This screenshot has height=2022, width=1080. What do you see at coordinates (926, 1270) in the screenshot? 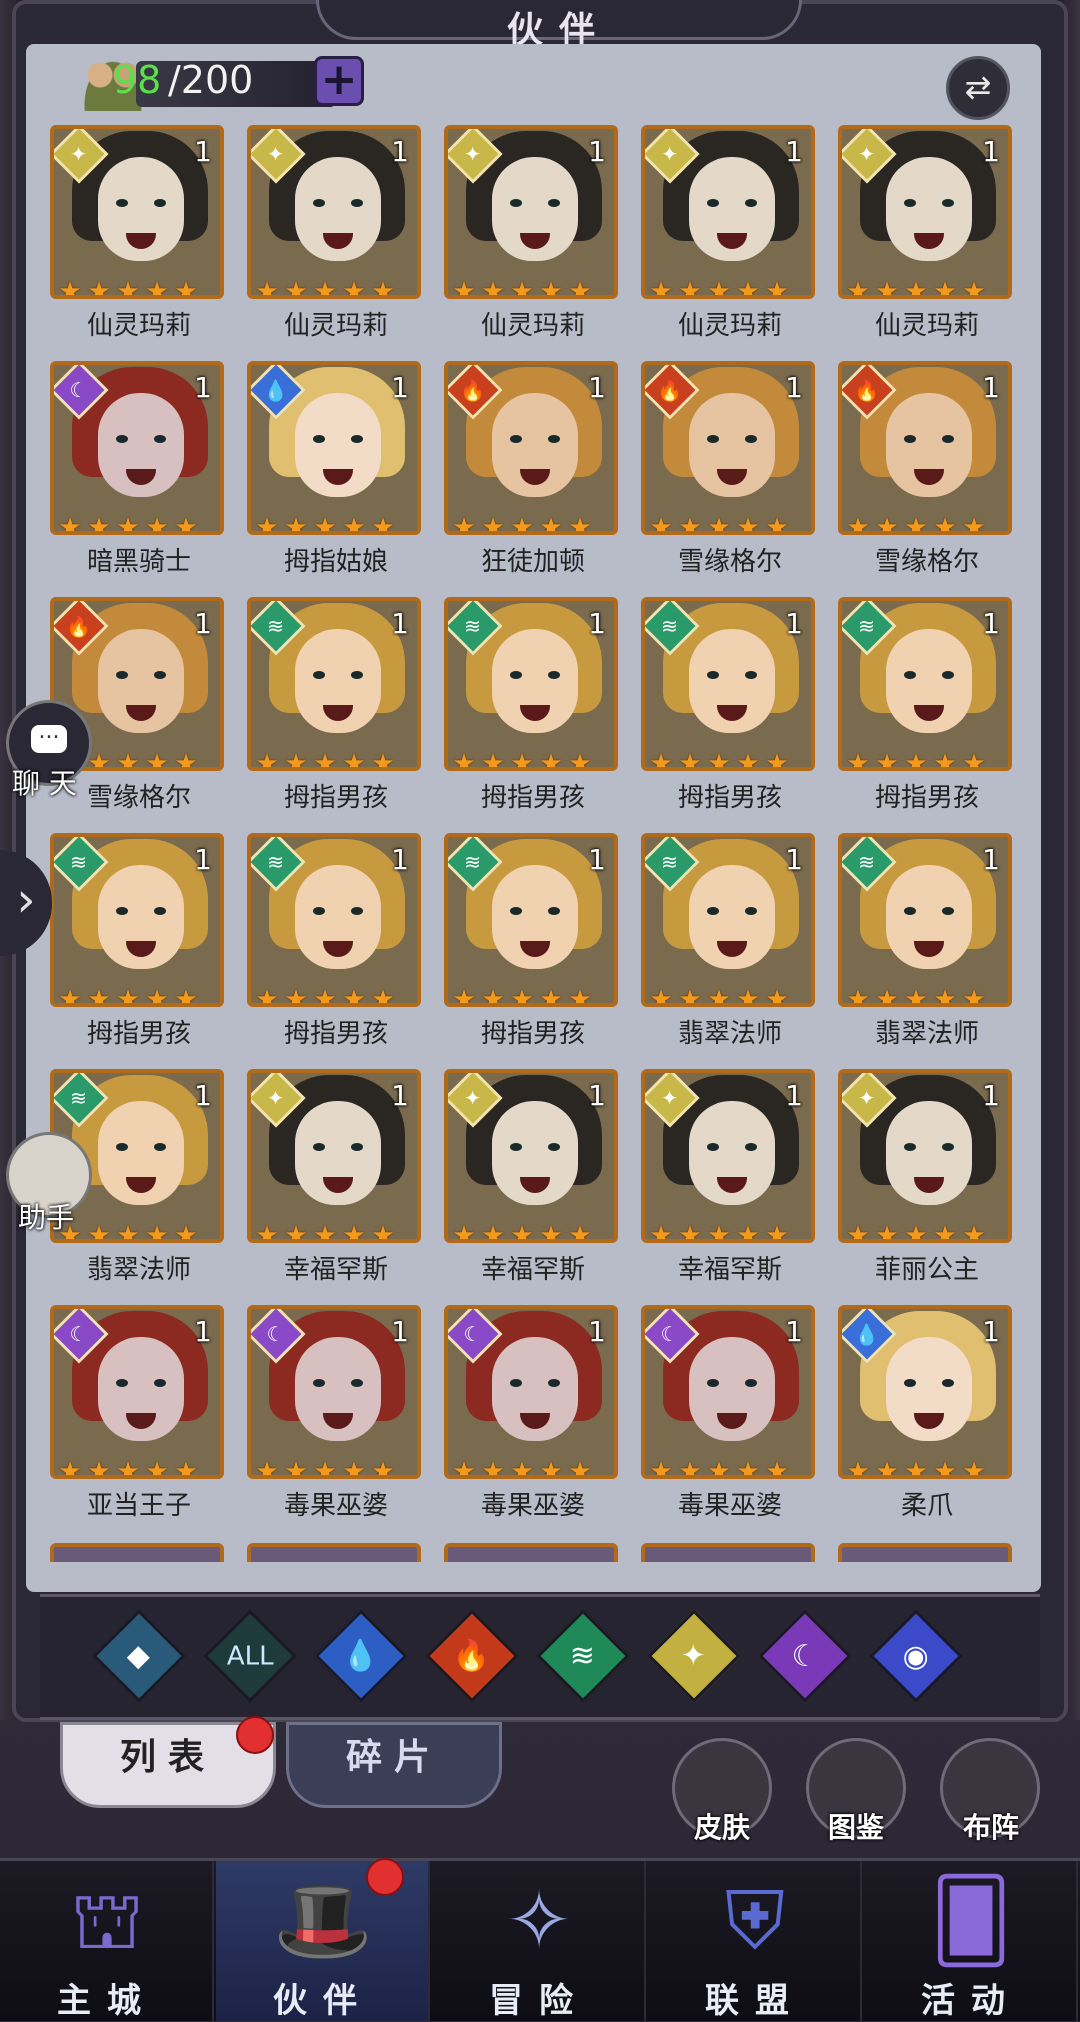
I see `hero-name: 菲丽公主` at bounding box center [926, 1270].